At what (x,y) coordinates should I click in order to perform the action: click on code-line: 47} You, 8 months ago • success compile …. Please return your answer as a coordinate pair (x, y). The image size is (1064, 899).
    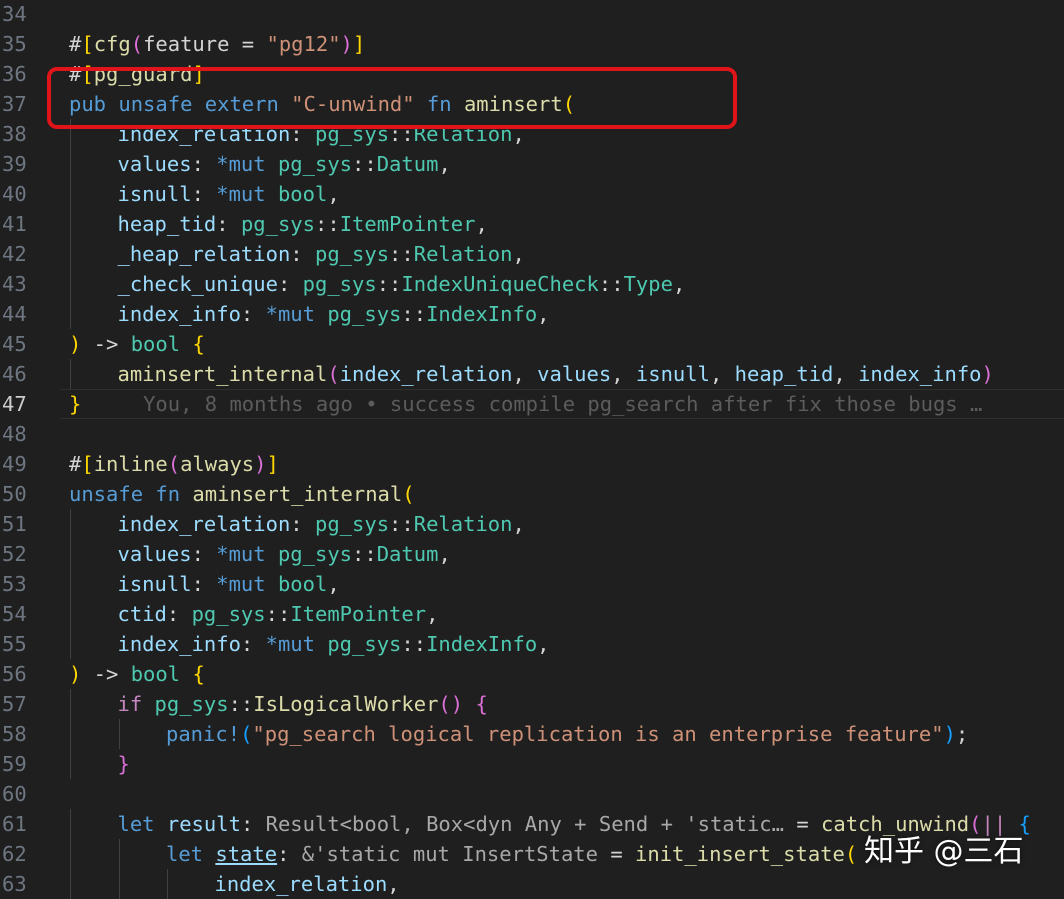
    Looking at the image, I should click on (532, 404).